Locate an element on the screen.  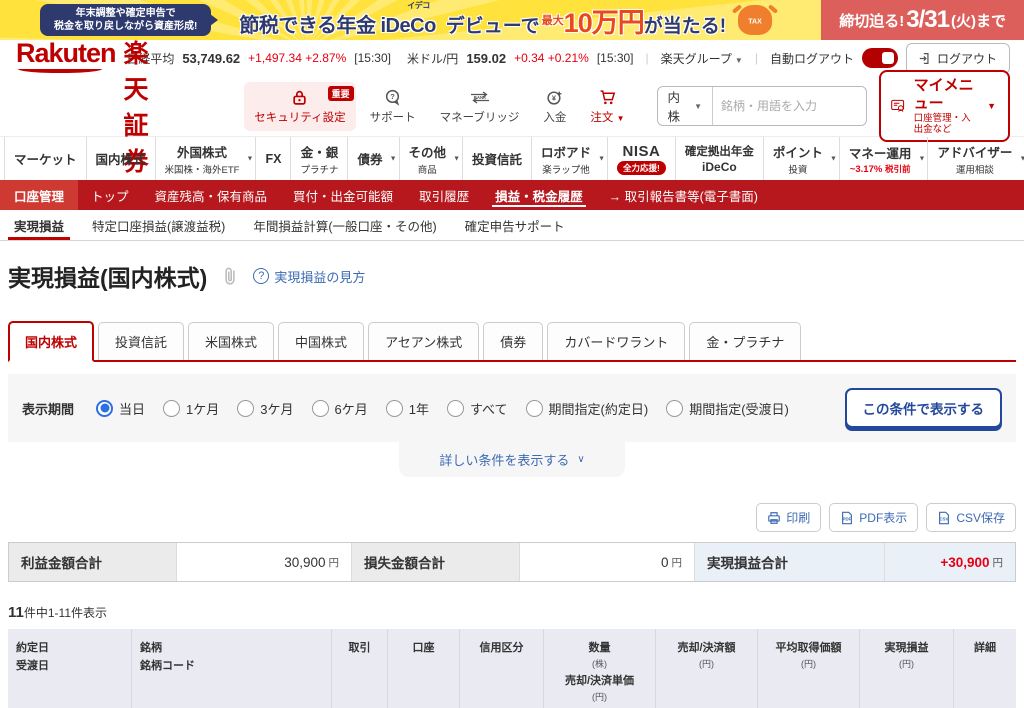
col-header-name: 銘柄 銘柄コード is located at coordinates (232, 668).